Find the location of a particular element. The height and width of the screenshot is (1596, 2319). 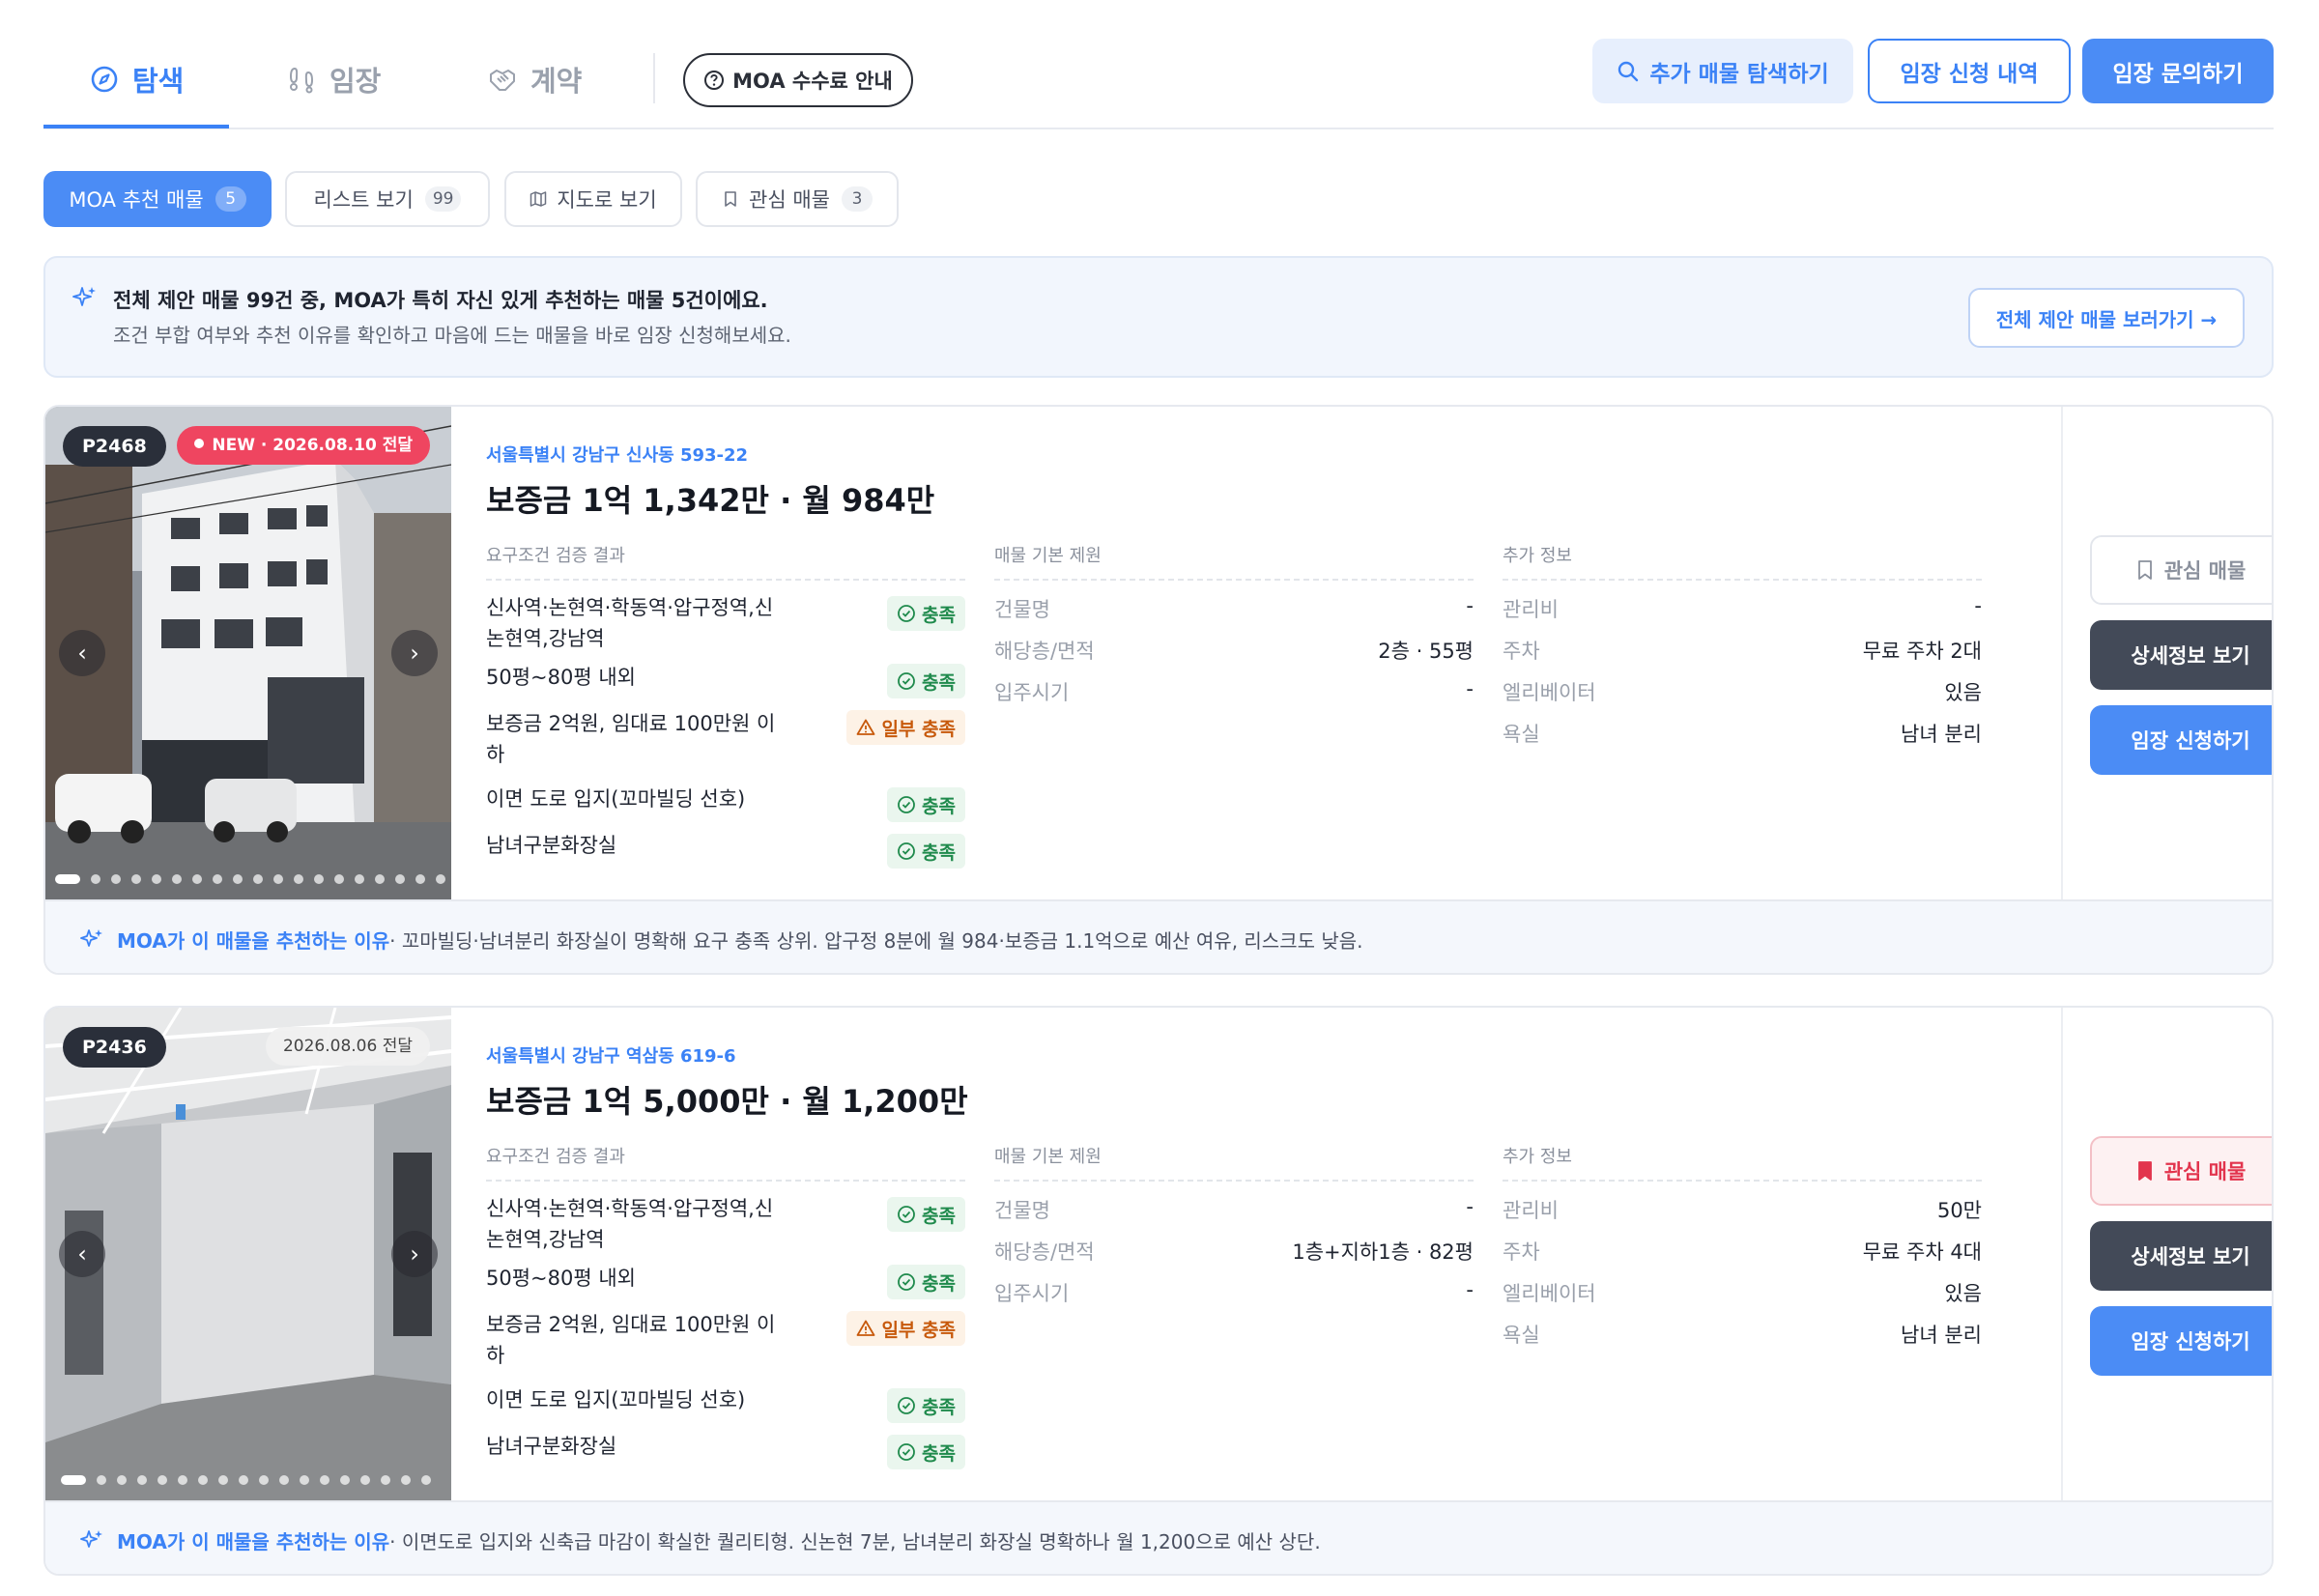

requirement-row: 보증금 2억원, 임대료 100만원 이하 일부 충족 is located at coordinates (725, 742).